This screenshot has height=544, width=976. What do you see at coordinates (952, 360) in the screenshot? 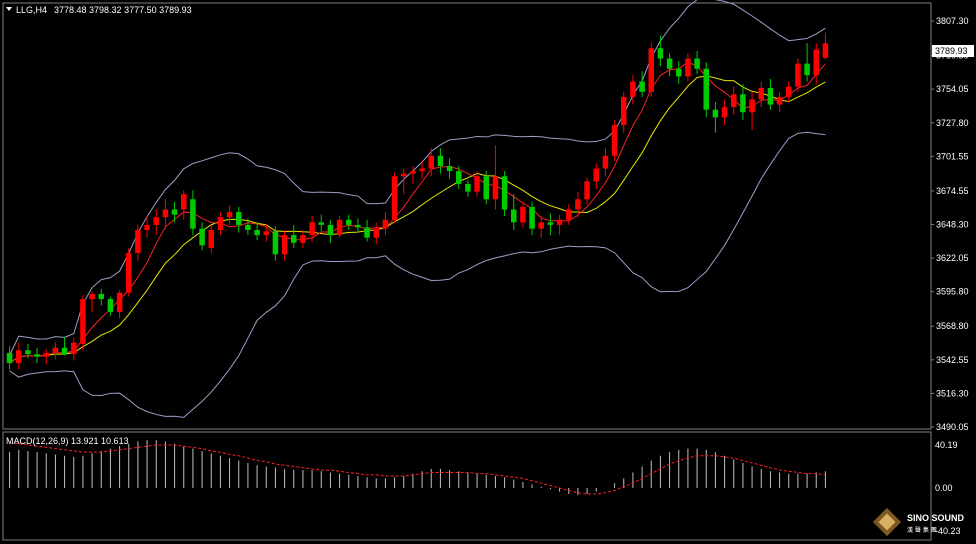
I see `price-tick-label: 3542.55` at bounding box center [952, 360].